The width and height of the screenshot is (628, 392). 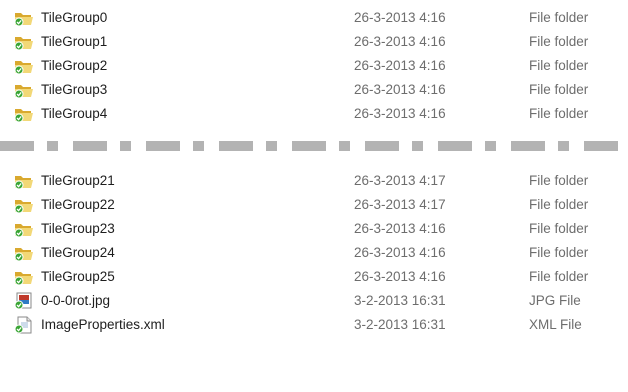 I want to click on dashed-separator-line, so click(x=314, y=146).